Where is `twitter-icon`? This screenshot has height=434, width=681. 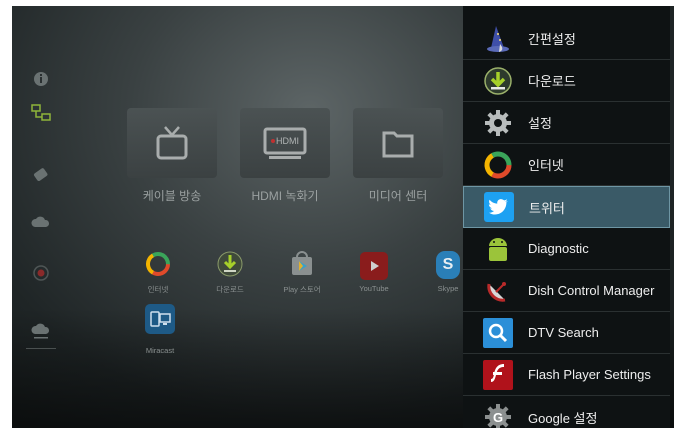 twitter-icon is located at coordinates (498, 207).